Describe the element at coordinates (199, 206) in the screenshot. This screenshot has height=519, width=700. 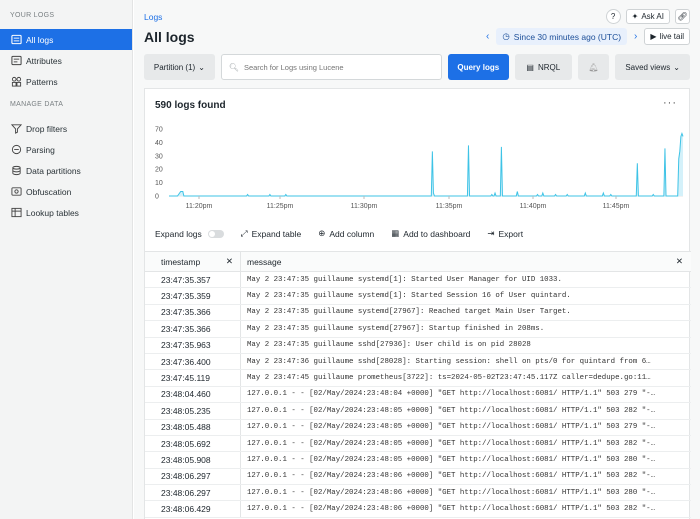
I see `x-tick-label: 11:20pm` at that location.